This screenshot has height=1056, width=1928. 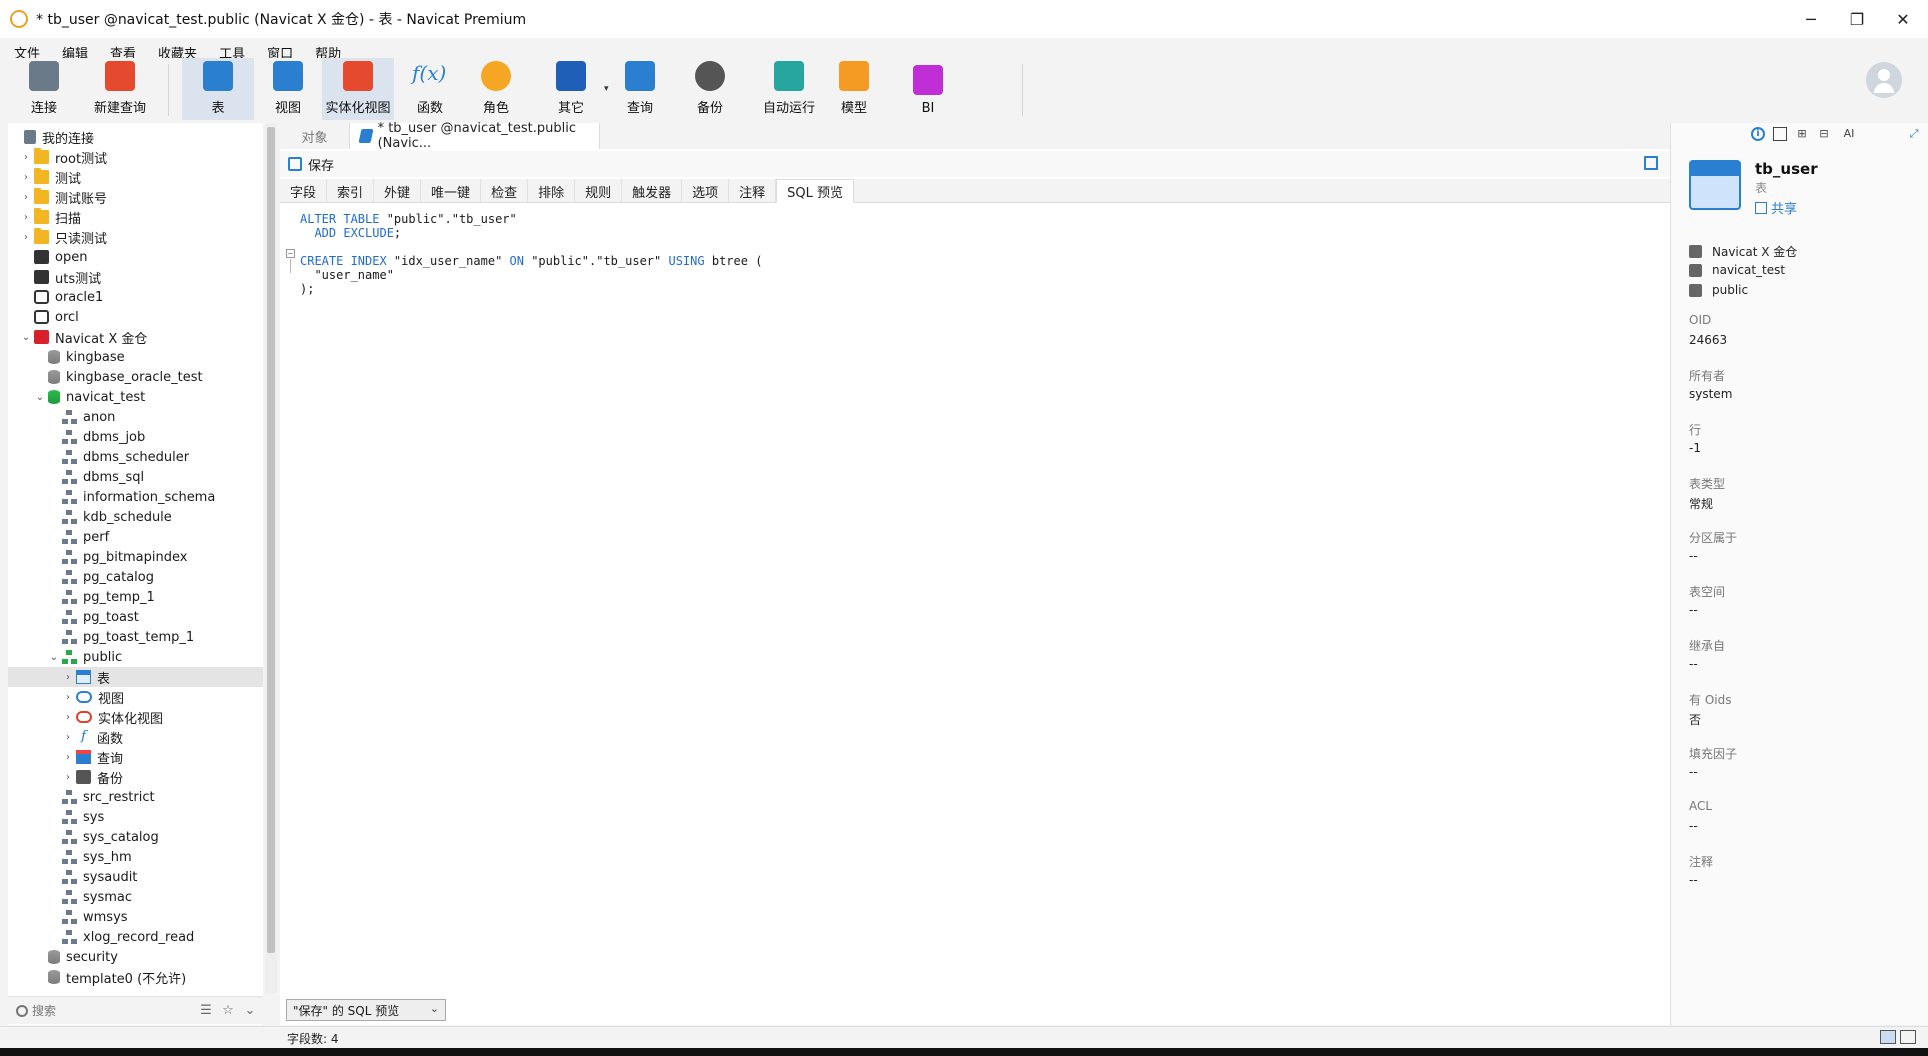 I want to click on subtab: 排除, so click(x=552, y=191).